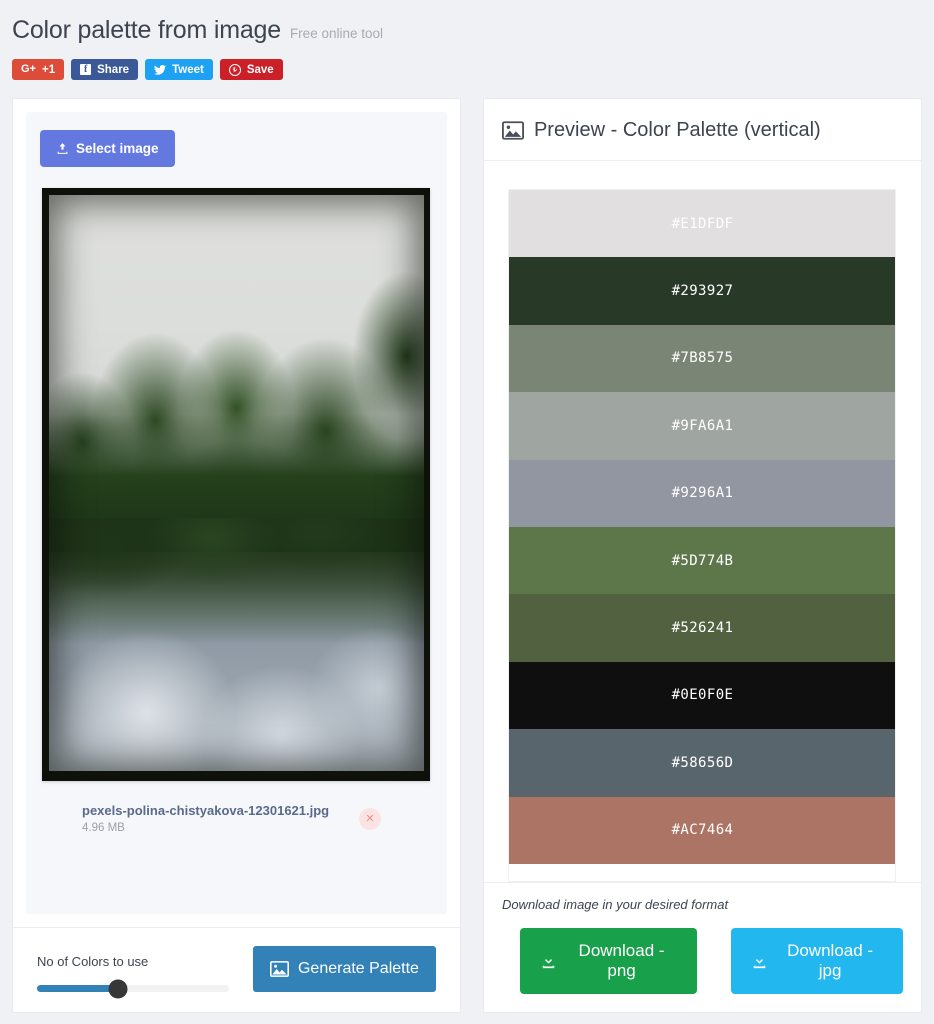  Describe the element at coordinates (133, 988) in the screenshot. I see `colors-slider` at that location.